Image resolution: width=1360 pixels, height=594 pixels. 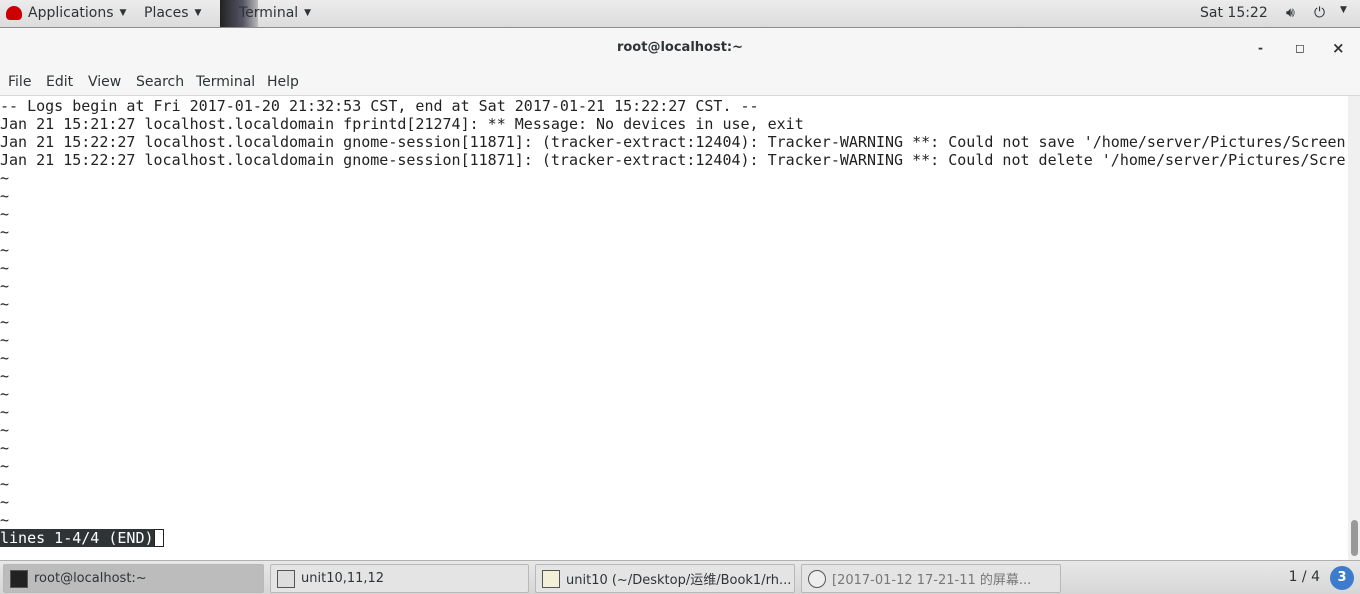 I want to click on magnifier-icon, so click(x=817, y=578).